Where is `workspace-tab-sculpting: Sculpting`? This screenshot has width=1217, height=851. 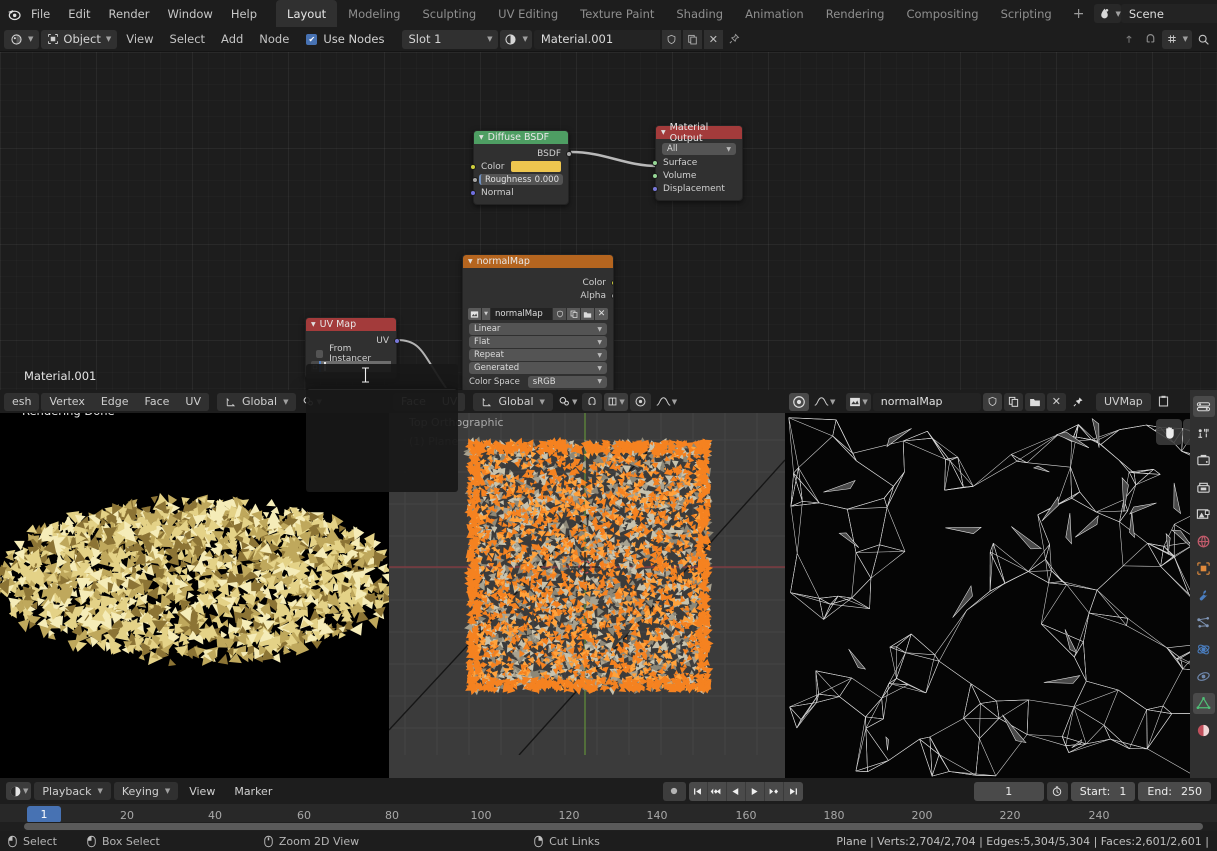
workspace-tab-sculpting: Sculpting is located at coordinates (449, 13).